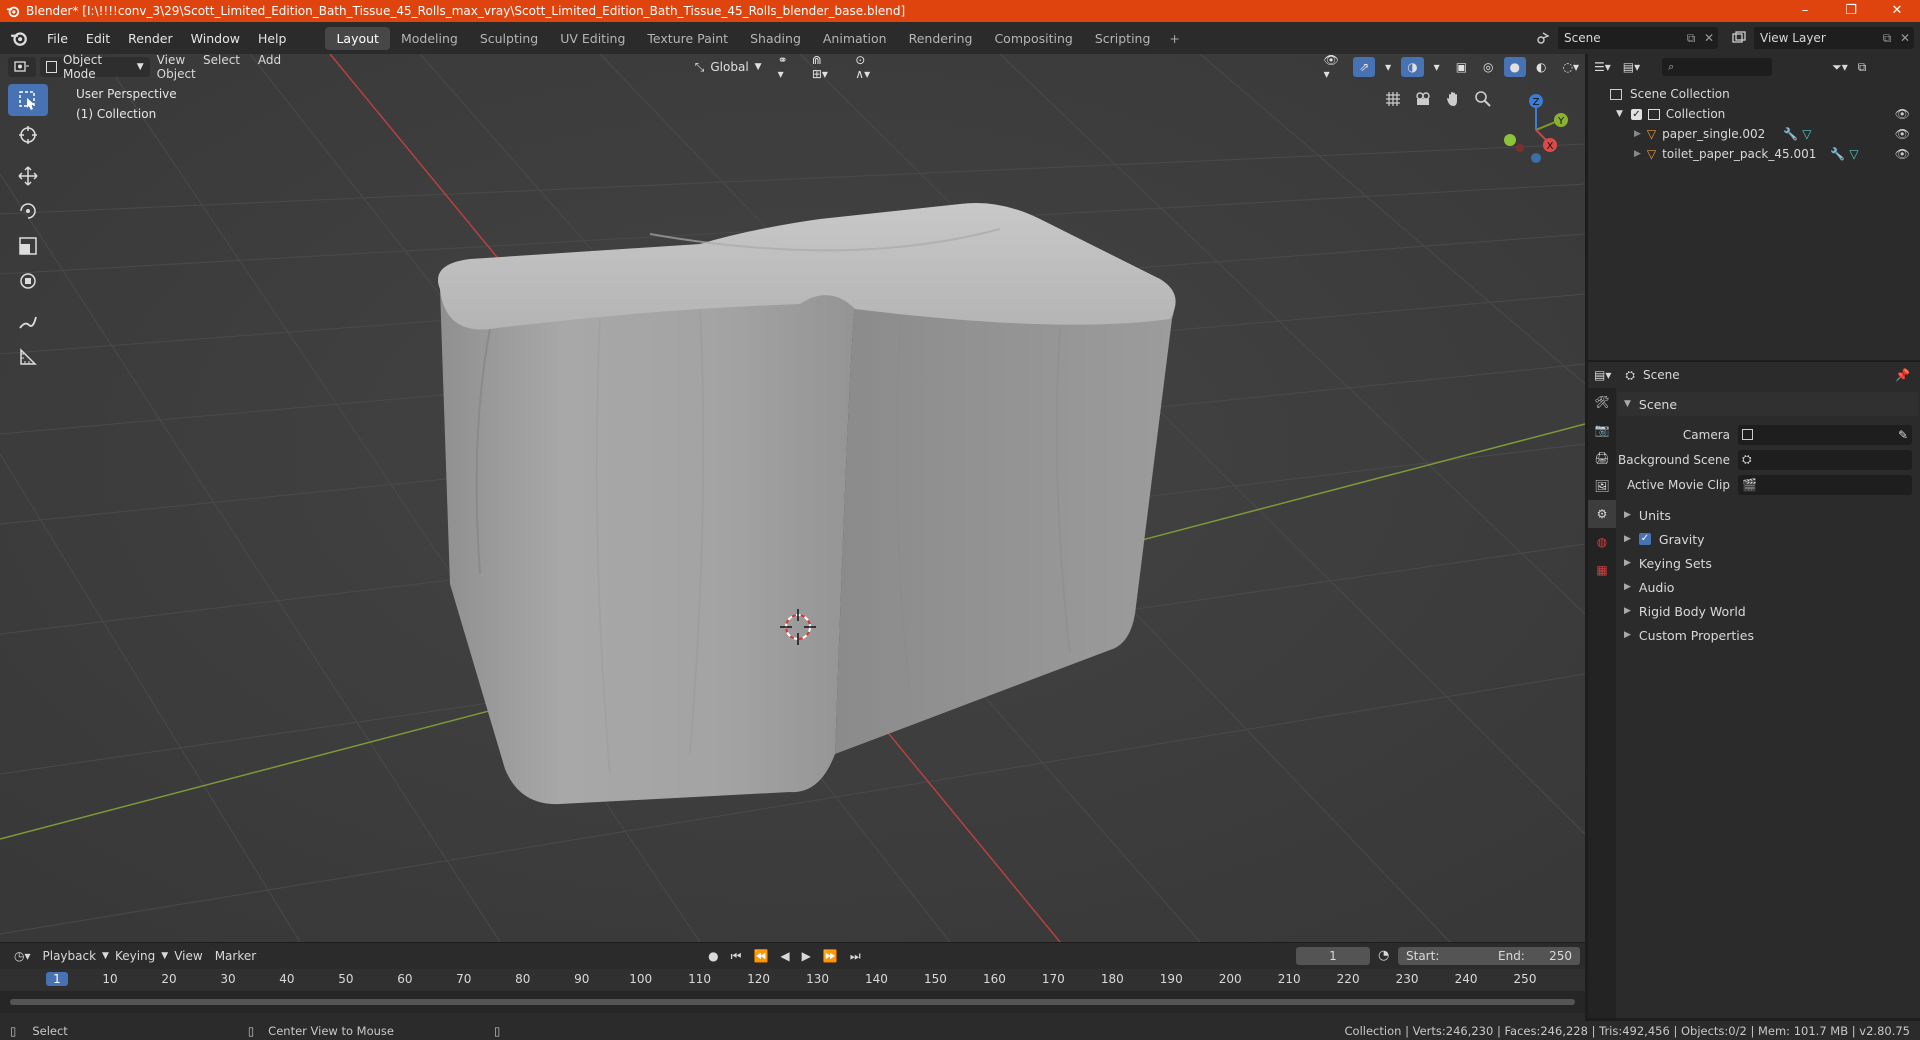 This screenshot has height=1040, width=1920. I want to click on grid-view-icon, so click(1393, 99).